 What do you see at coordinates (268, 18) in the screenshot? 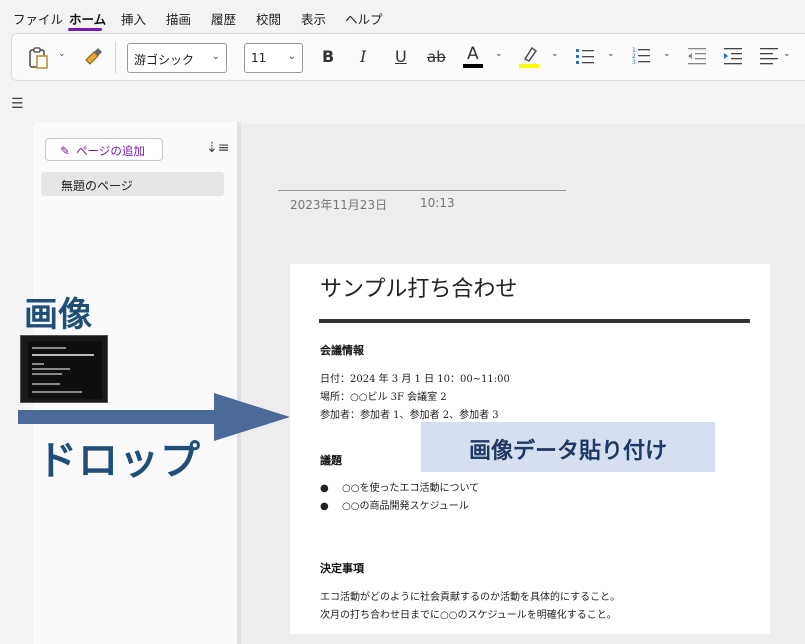
I see `menu-review: 校閲` at bounding box center [268, 18].